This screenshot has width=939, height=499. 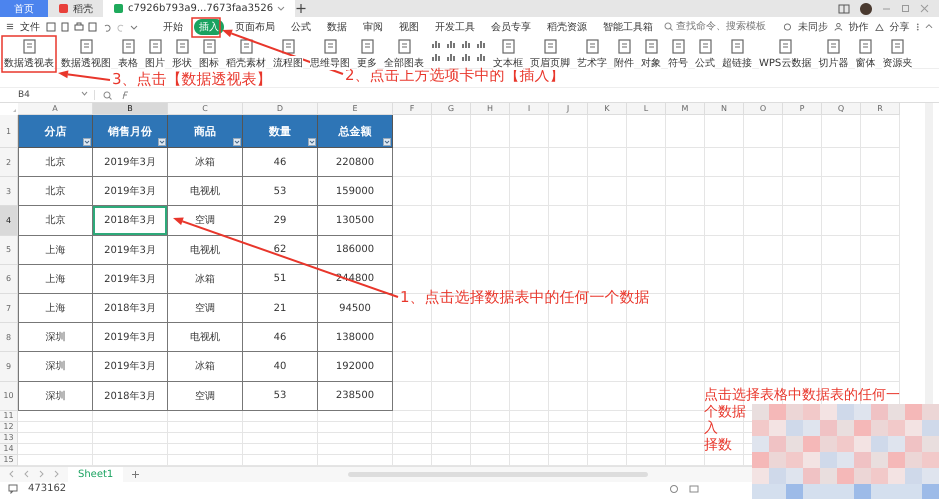 What do you see at coordinates (9, 131) in the screenshot?
I see `row-header: 1` at bounding box center [9, 131].